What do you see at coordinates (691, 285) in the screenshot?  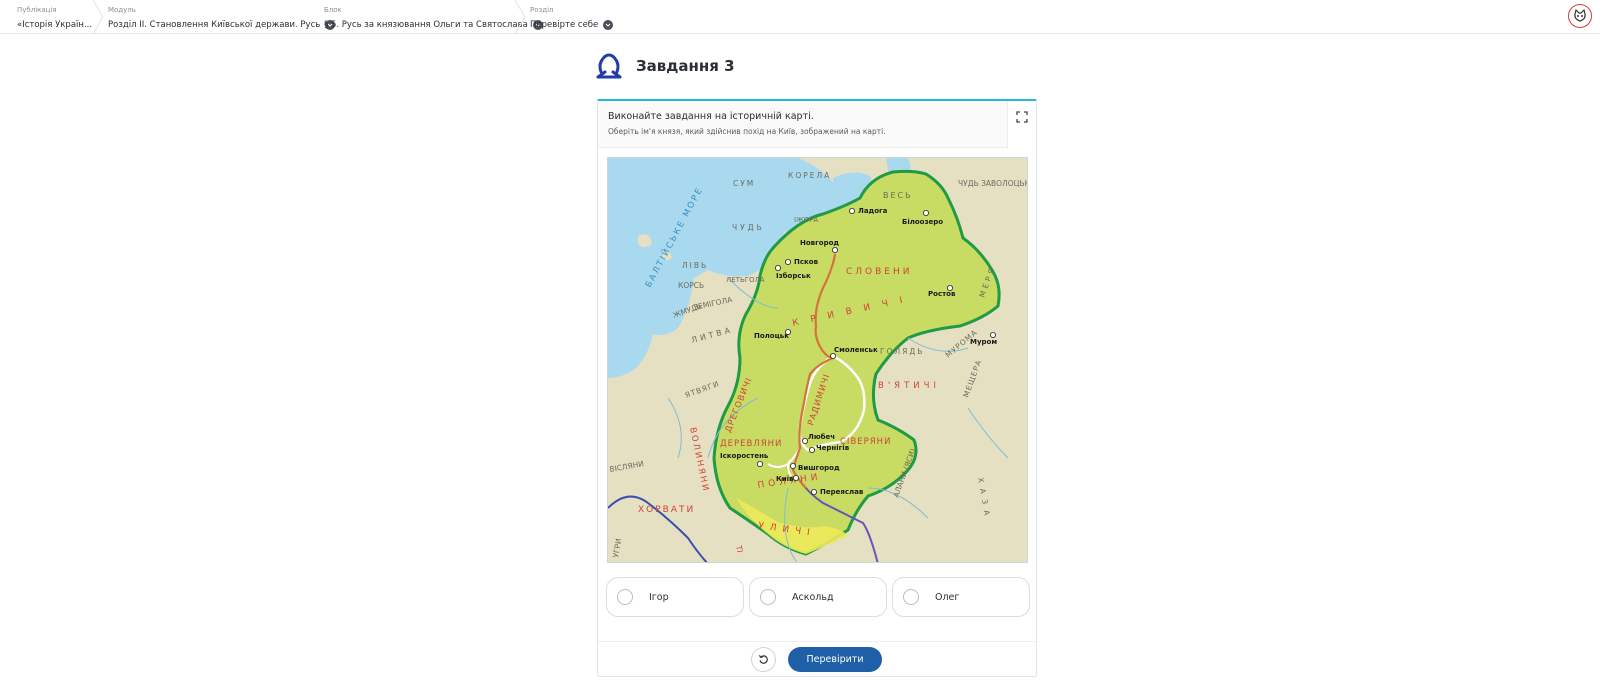 I see `map-label: КОРСЬ` at bounding box center [691, 285].